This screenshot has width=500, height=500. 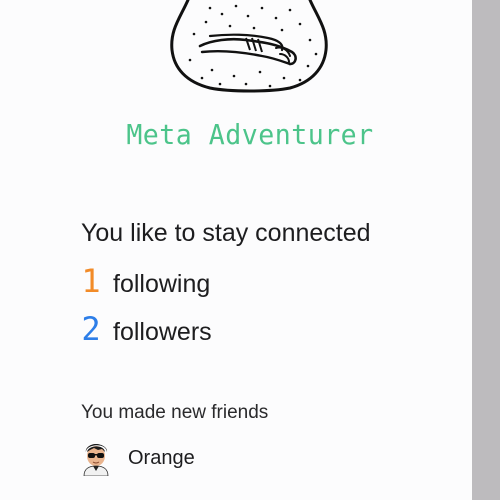 I want to click on followers-label: followers, so click(x=162, y=332).